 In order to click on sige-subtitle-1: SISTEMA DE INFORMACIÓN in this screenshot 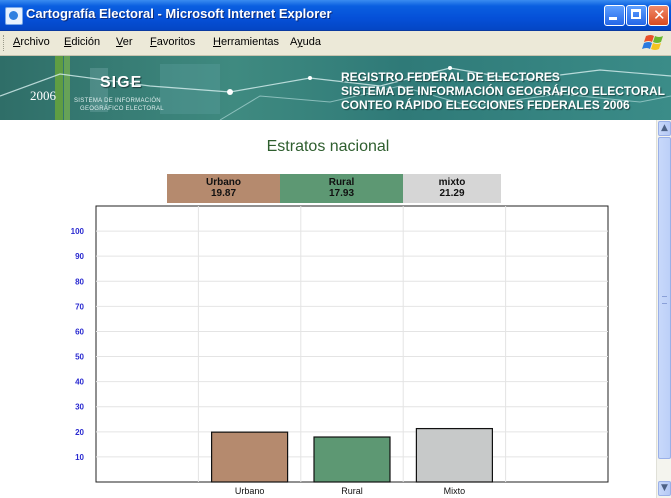, I will do `click(117, 101)`.